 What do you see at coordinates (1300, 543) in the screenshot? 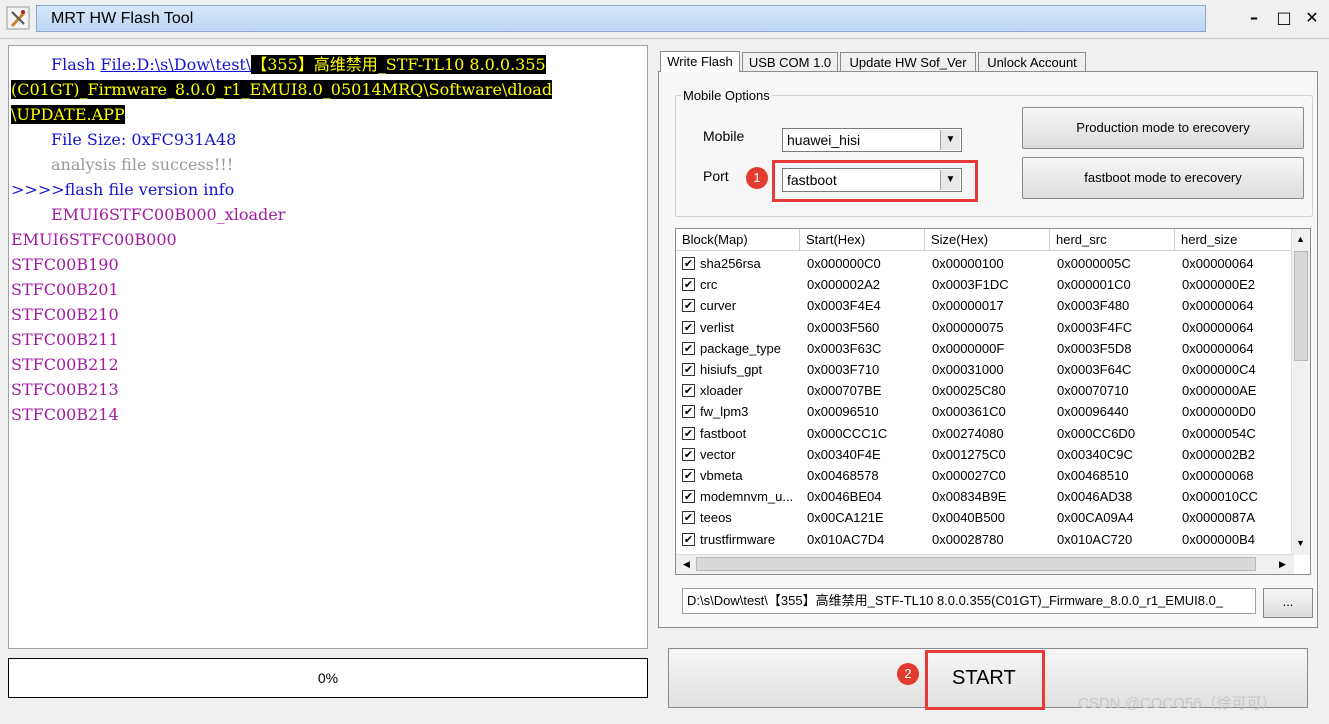
I see `scroll-down-icon: ▼` at bounding box center [1300, 543].